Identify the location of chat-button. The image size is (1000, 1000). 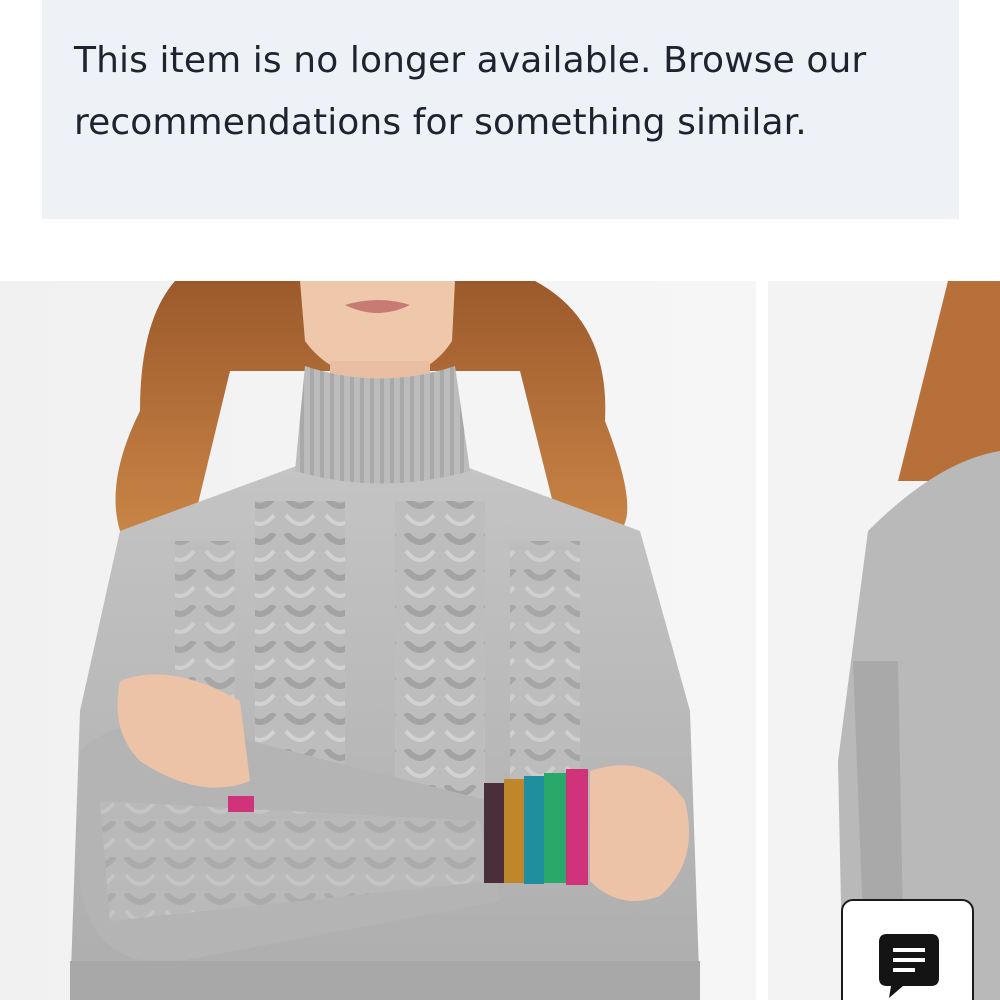
(907, 949).